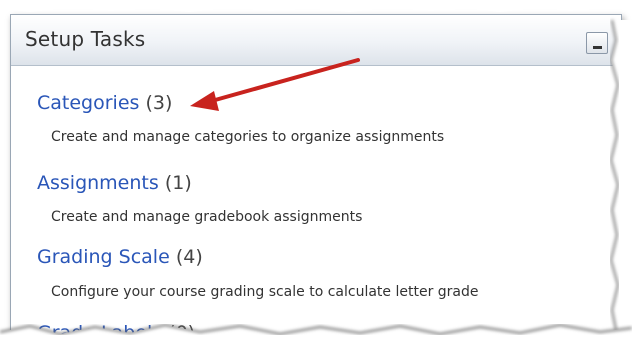 Image resolution: width=632 pixels, height=346 pixels. I want to click on task-row: Grade Labels (0), so click(116, 330).